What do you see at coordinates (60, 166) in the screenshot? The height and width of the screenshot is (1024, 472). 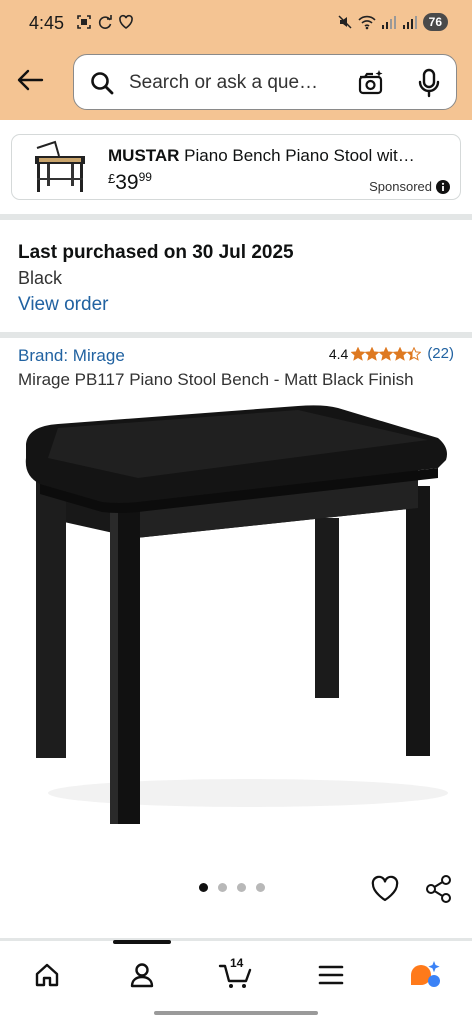 I see `sponsored-product-image` at bounding box center [60, 166].